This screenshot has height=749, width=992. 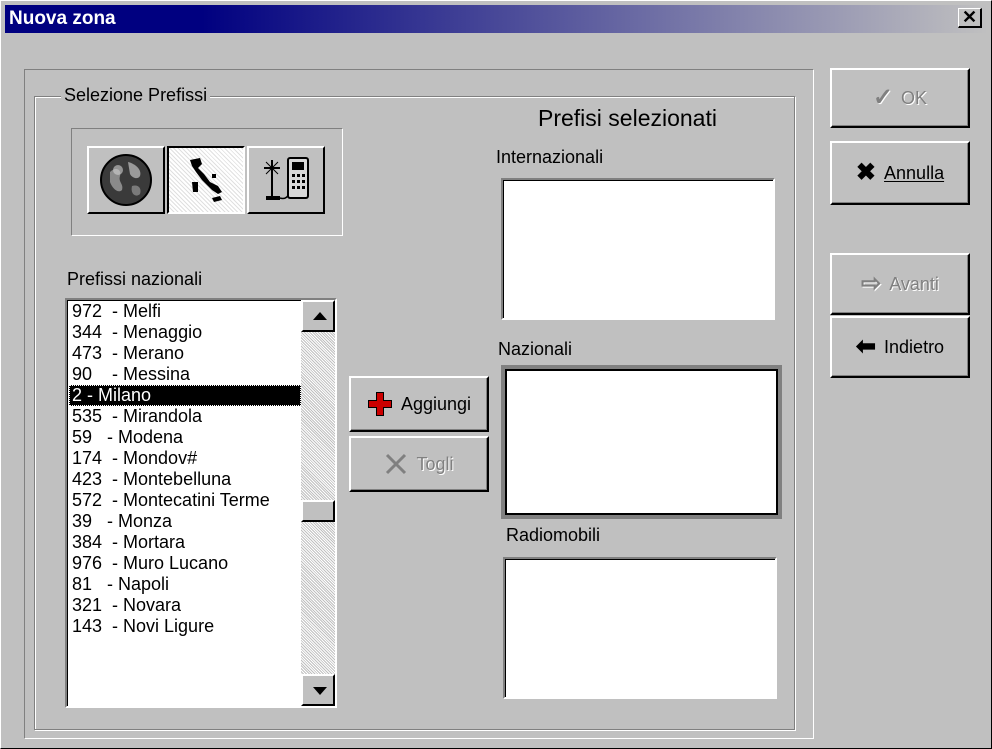 I want to click on list-item: 174 - Mondov#, so click(x=185, y=458).